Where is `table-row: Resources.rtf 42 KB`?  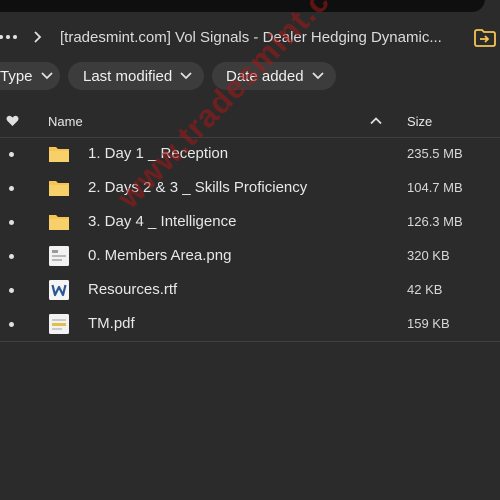 table-row: Resources.rtf 42 KB is located at coordinates (250, 290).